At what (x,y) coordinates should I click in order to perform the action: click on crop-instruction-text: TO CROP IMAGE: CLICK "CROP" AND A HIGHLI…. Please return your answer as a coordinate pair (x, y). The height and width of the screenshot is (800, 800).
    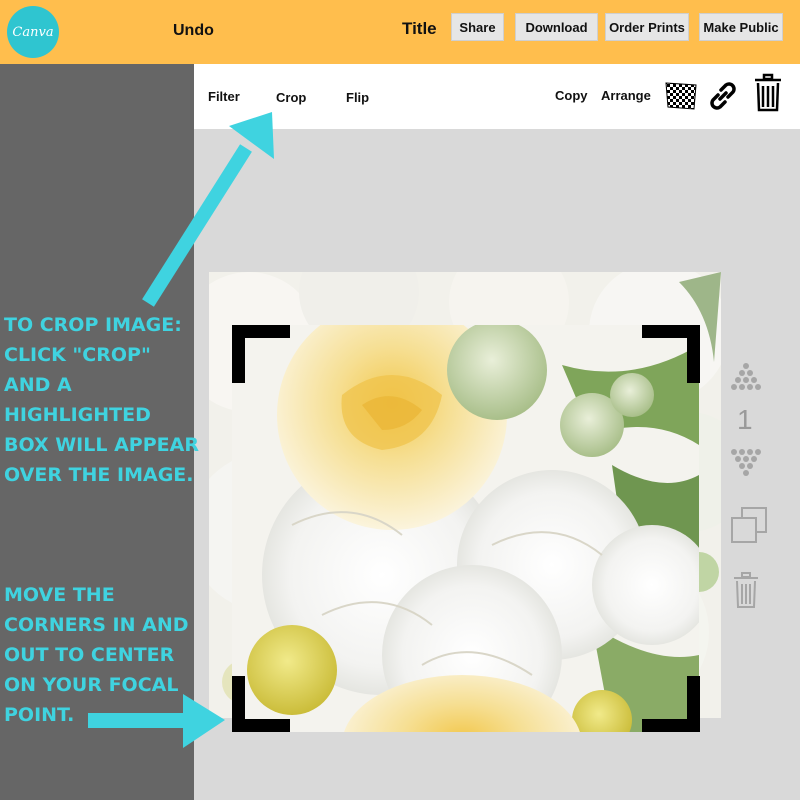
    Looking at the image, I should click on (101, 400).